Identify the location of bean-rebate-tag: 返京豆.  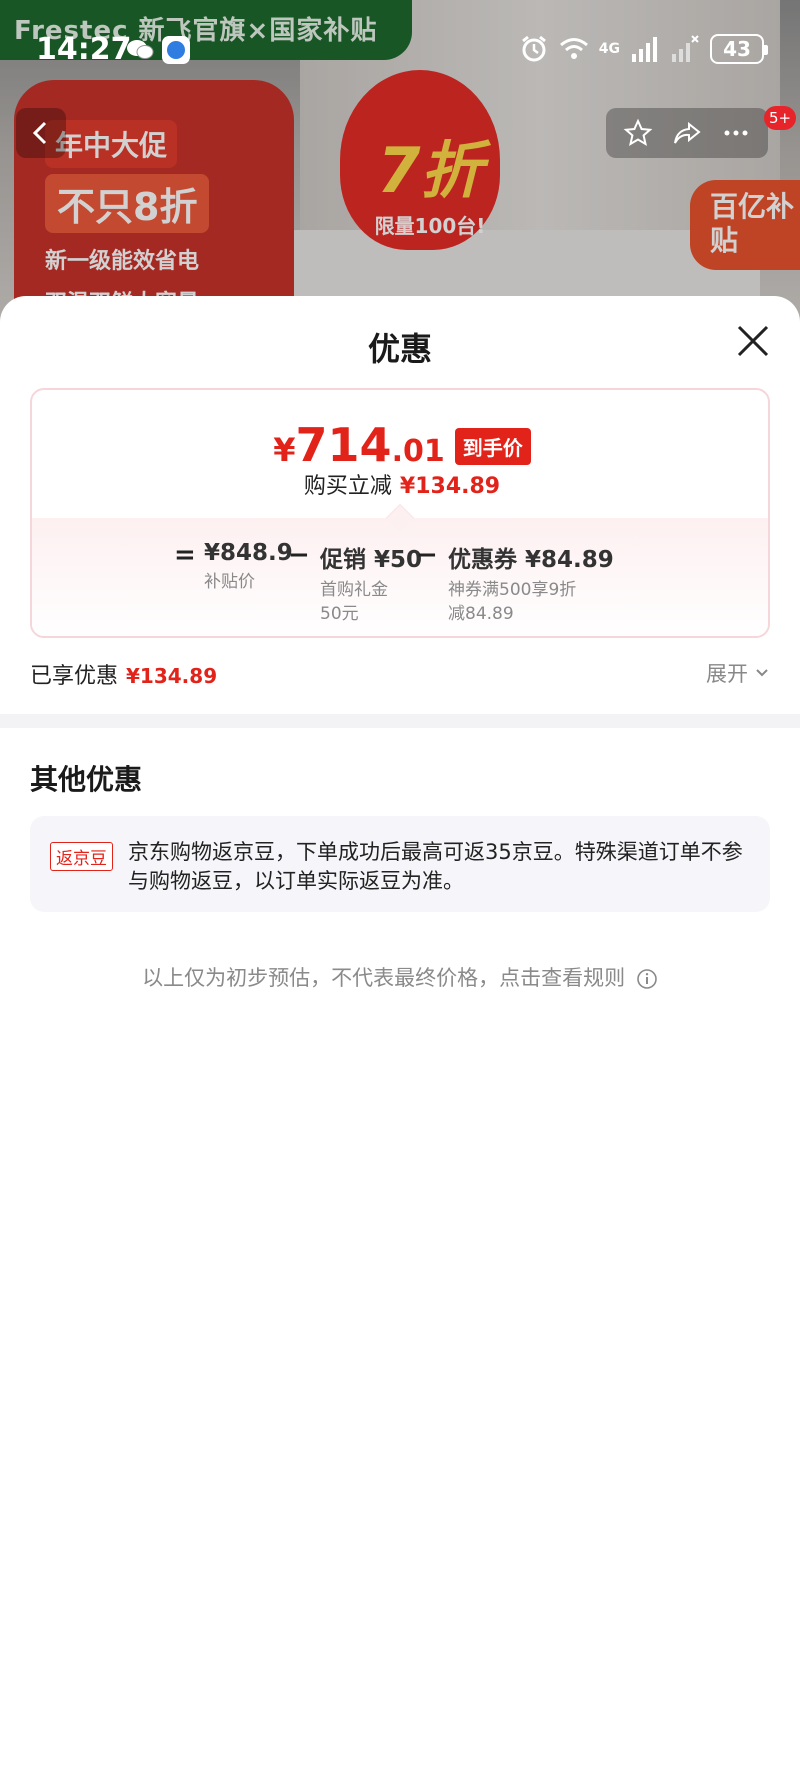
(81, 856).